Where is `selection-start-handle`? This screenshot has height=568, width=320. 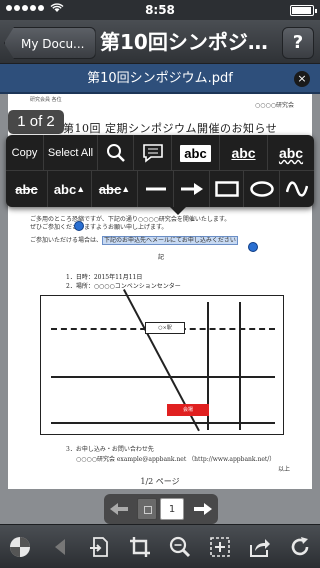
selection-start-handle is located at coordinates (79, 226).